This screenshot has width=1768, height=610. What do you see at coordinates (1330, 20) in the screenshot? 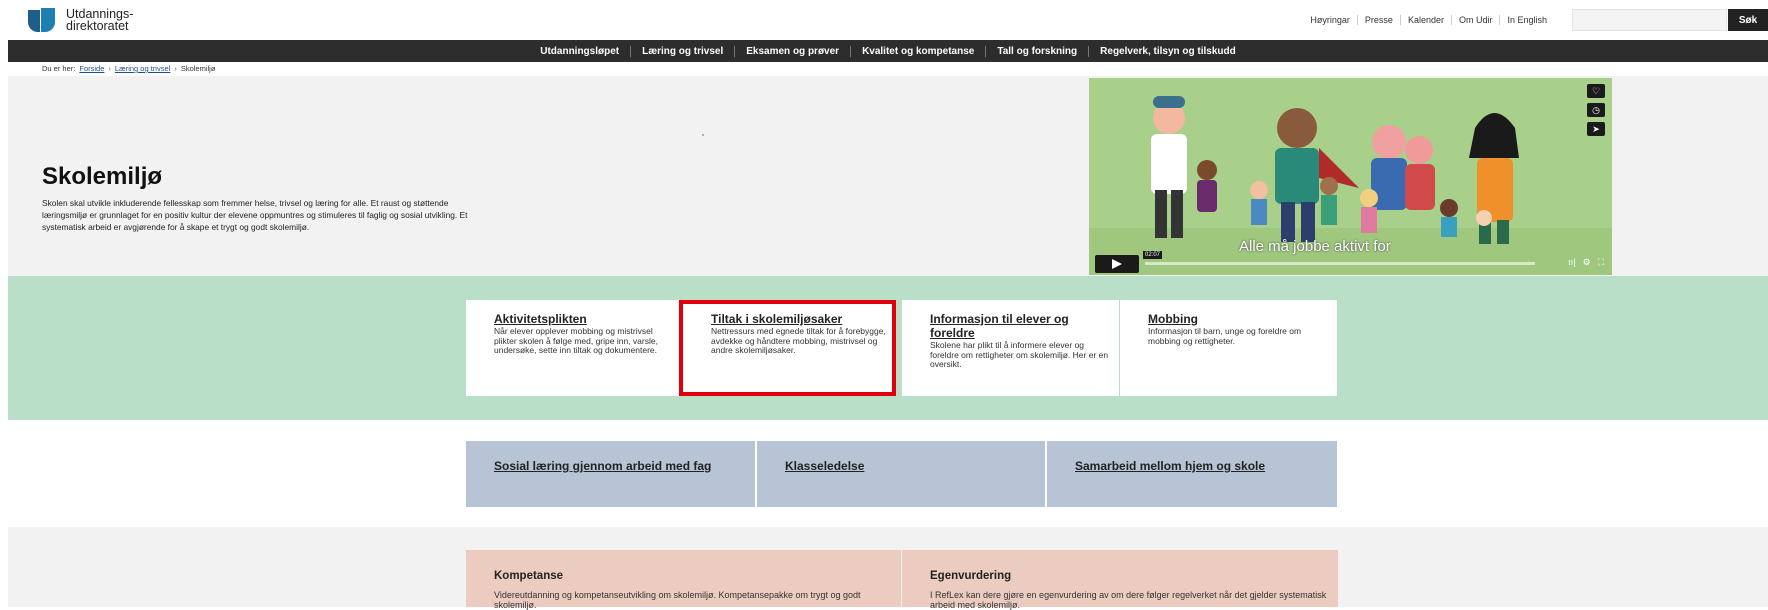
I see `utility-link-hoyringar: Høyringar` at bounding box center [1330, 20].